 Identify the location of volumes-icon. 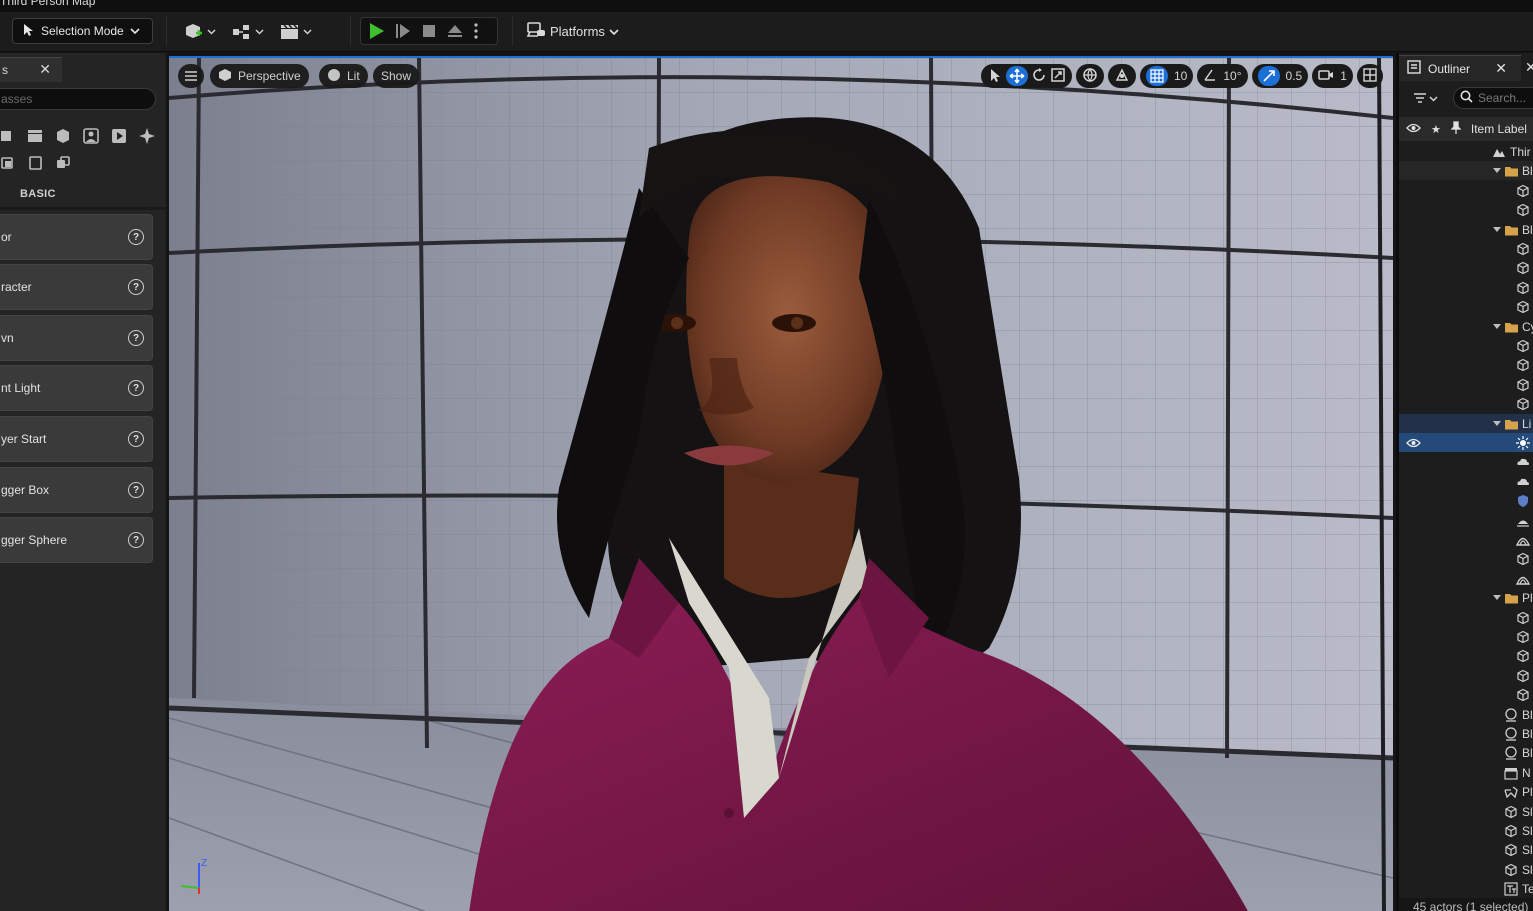
(147, 136).